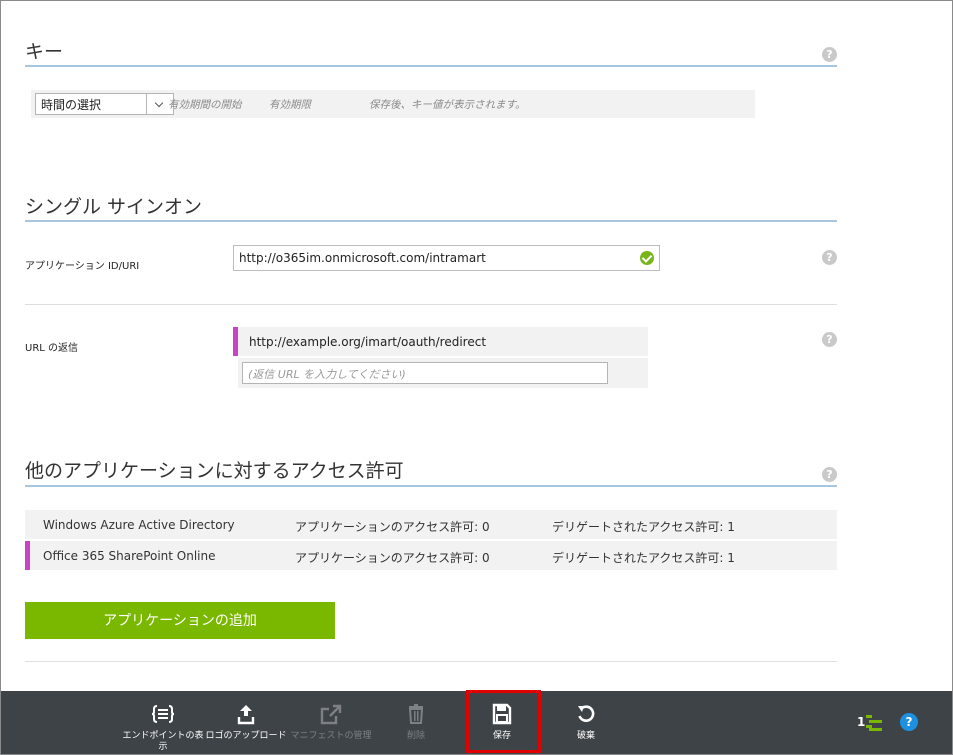  What do you see at coordinates (205, 105) in the screenshot?
I see `key-start-hint: 有効期間の開始` at bounding box center [205, 105].